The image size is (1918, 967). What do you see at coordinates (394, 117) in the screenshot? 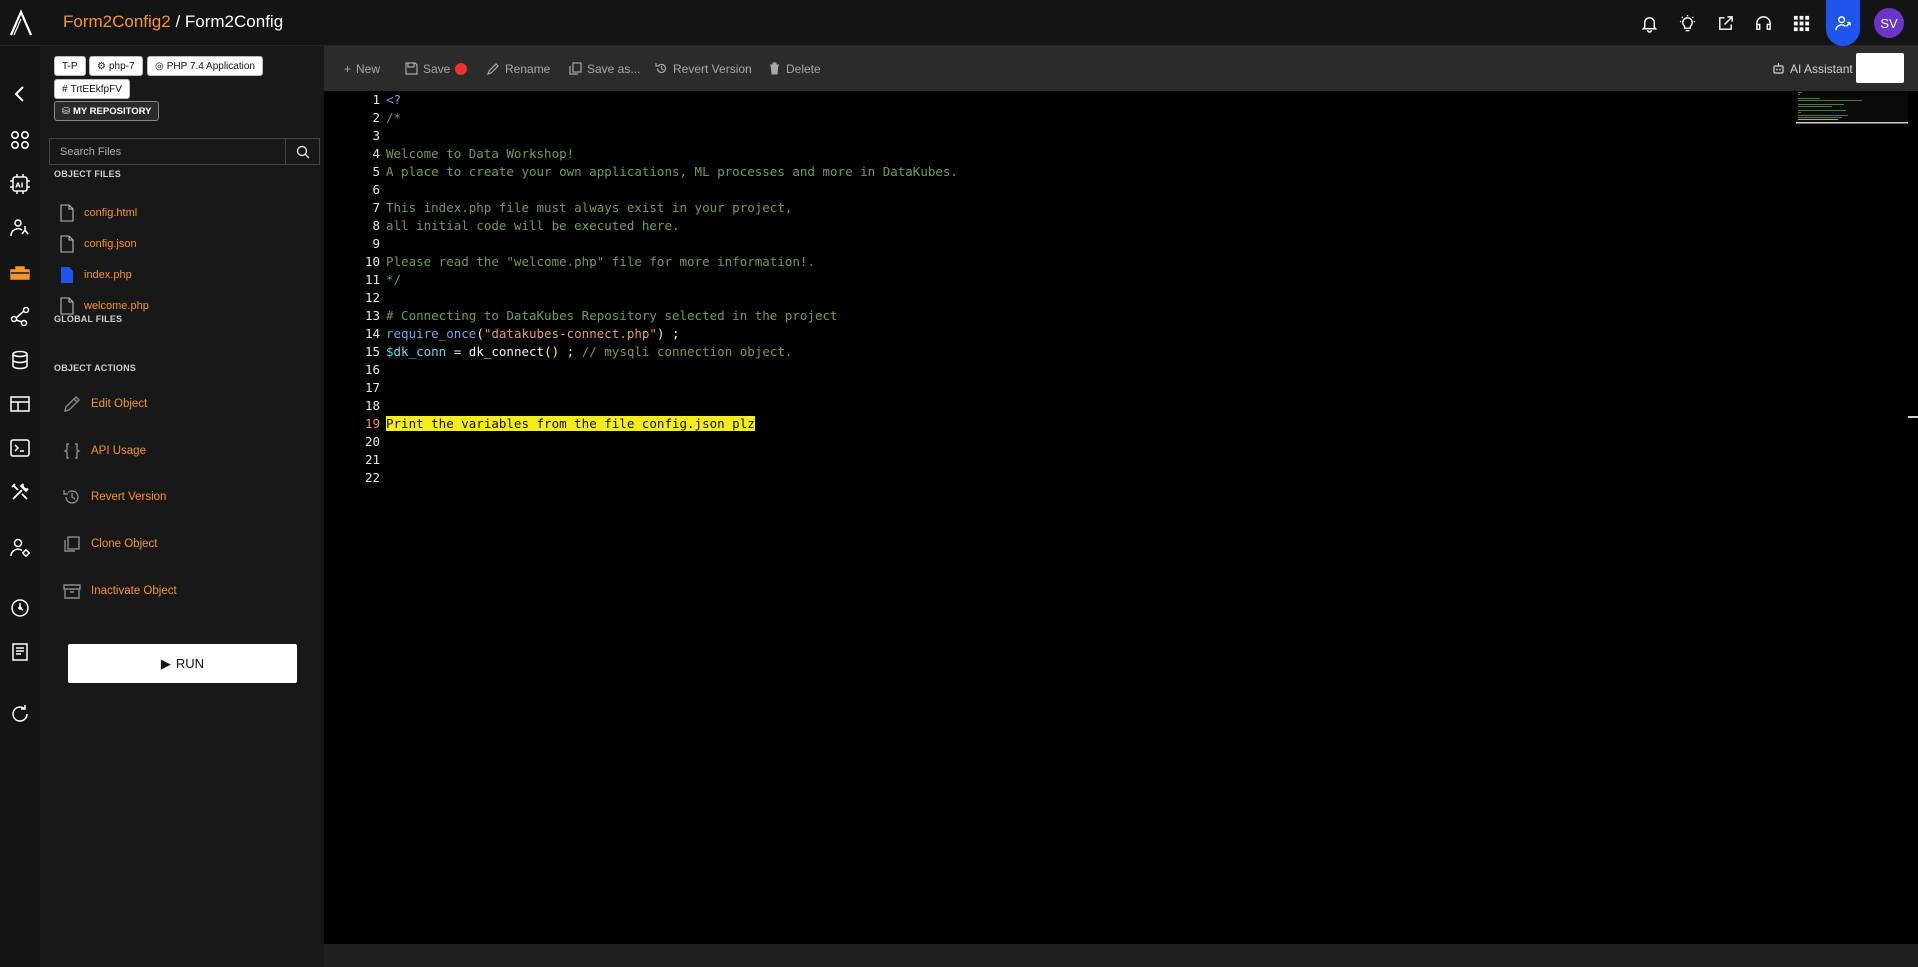
I see `code-line-2: /*` at bounding box center [394, 117].